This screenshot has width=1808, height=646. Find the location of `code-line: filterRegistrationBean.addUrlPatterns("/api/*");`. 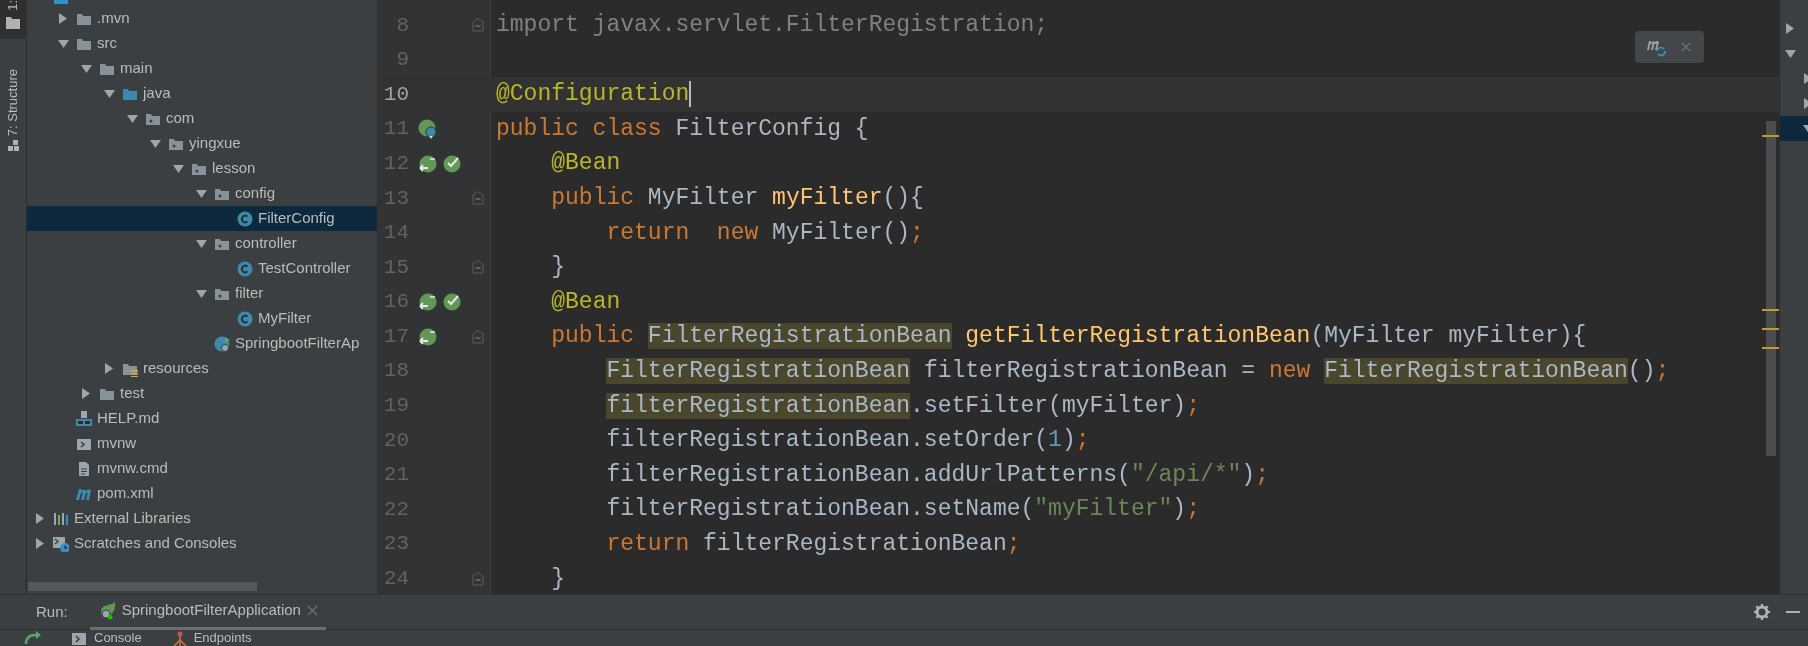

code-line: filterRegistrationBean.addUrlPatterns("/api/*"); is located at coordinates (937, 475).